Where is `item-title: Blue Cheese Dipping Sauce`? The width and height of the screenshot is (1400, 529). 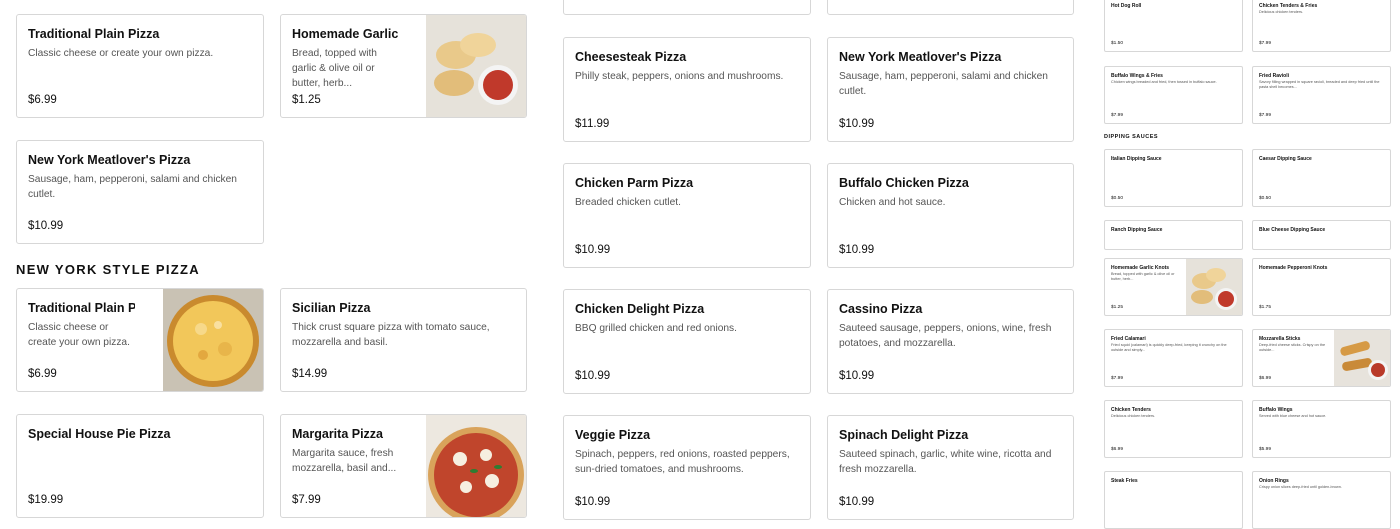 item-title: Blue Cheese Dipping Sauce is located at coordinates (1292, 230).